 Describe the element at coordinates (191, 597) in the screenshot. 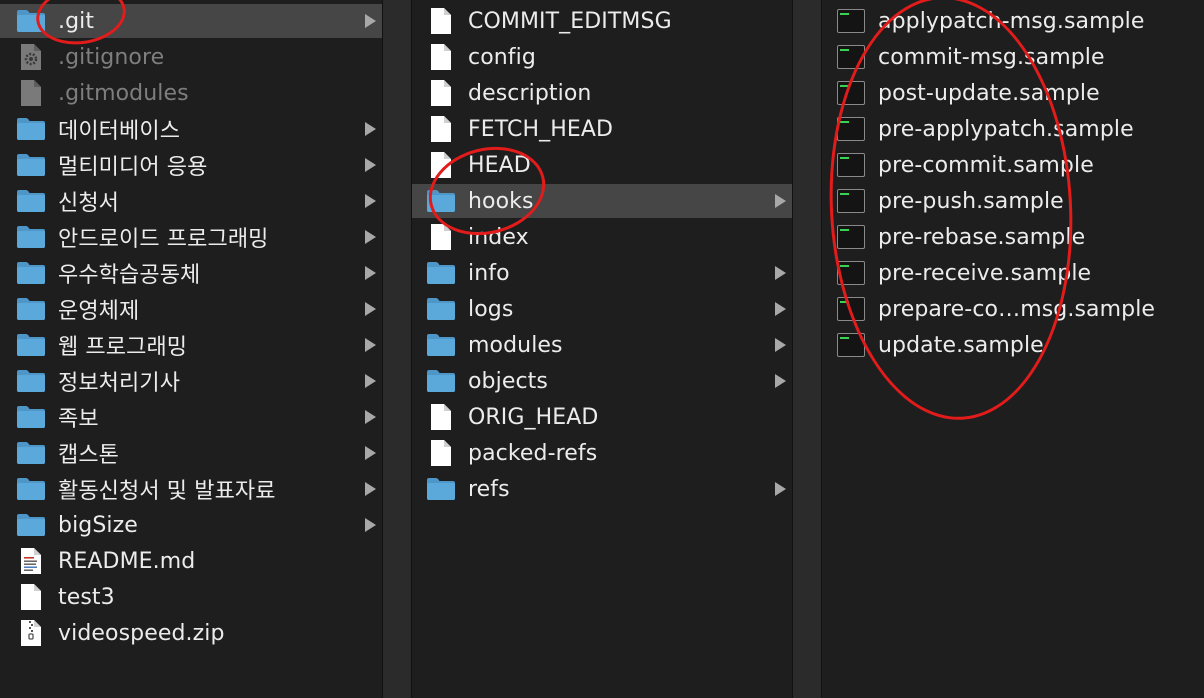

I see `file-row-test3: test3` at that location.